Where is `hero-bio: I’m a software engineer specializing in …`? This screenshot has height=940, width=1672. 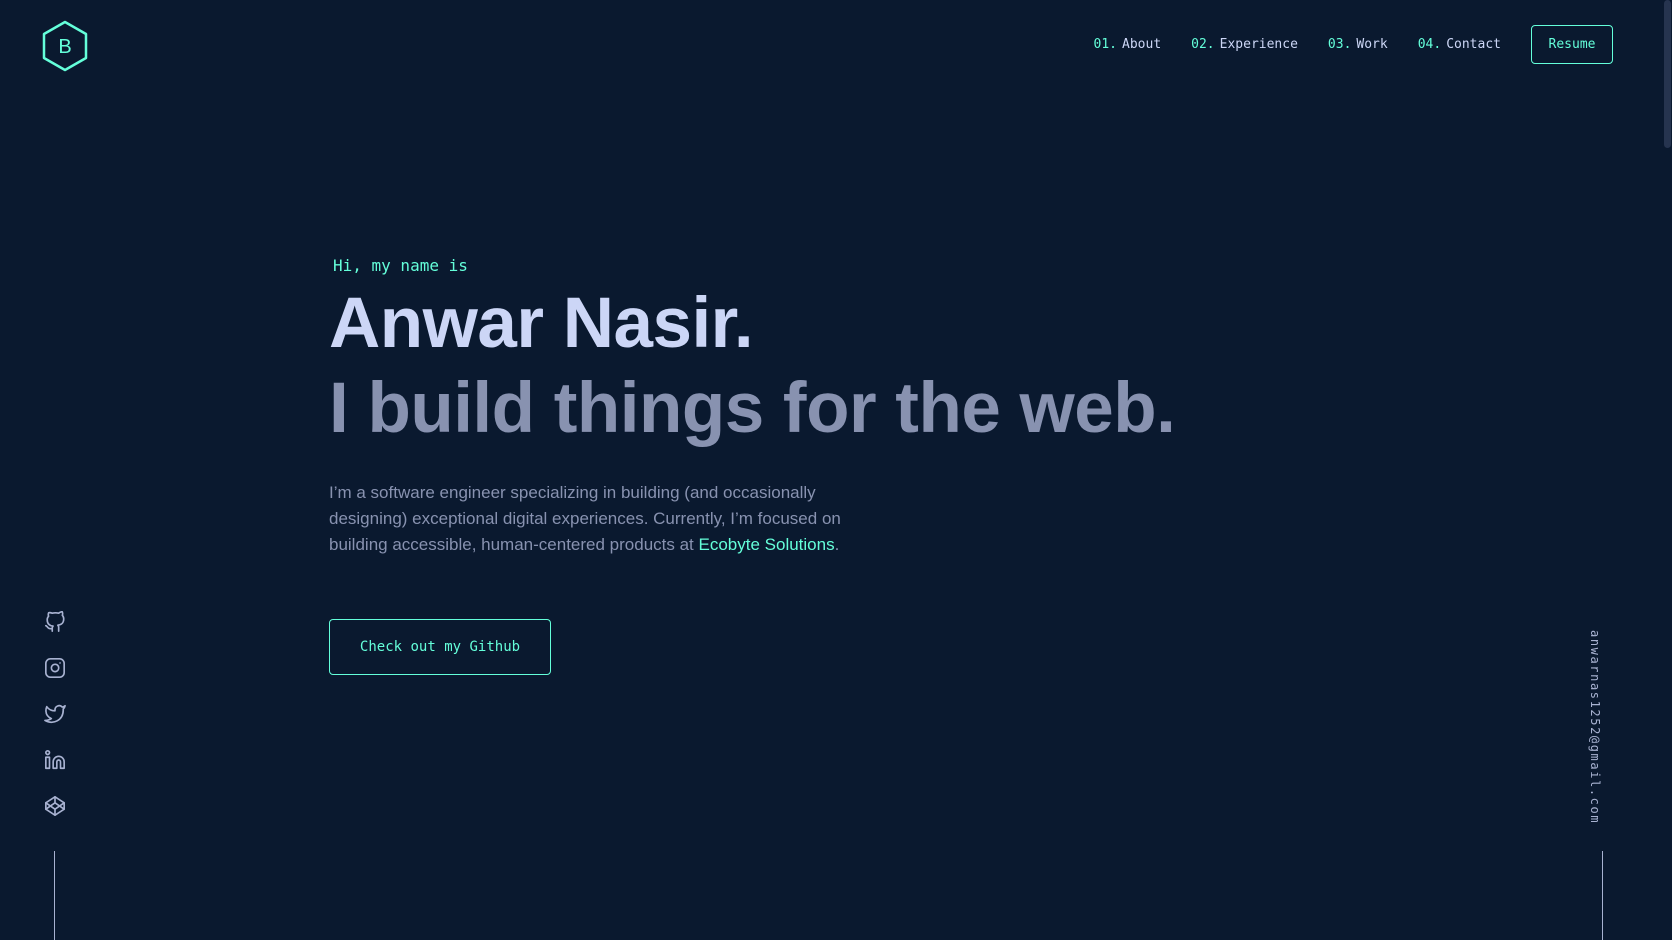
hero-bio: I’m a software engineer specializing in … is located at coordinates (599, 519).